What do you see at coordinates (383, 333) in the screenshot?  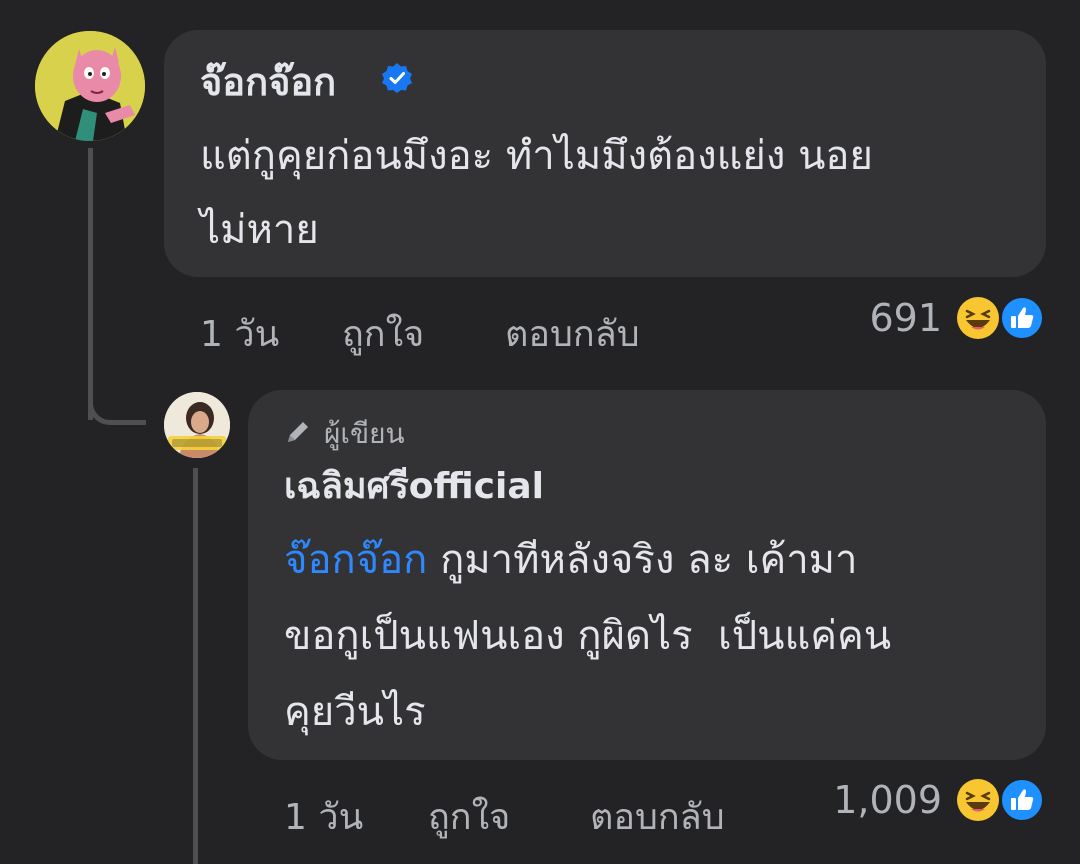 I see `comment-like-button: ถูกใจ` at bounding box center [383, 333].